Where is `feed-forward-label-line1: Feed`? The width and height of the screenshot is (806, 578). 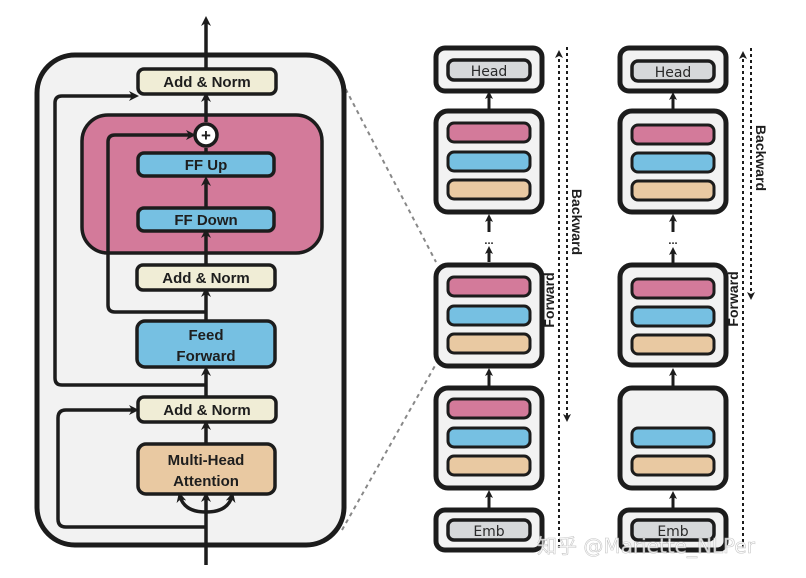
feed-forward-label-line1: Feed is located at coordinates (205, 335).